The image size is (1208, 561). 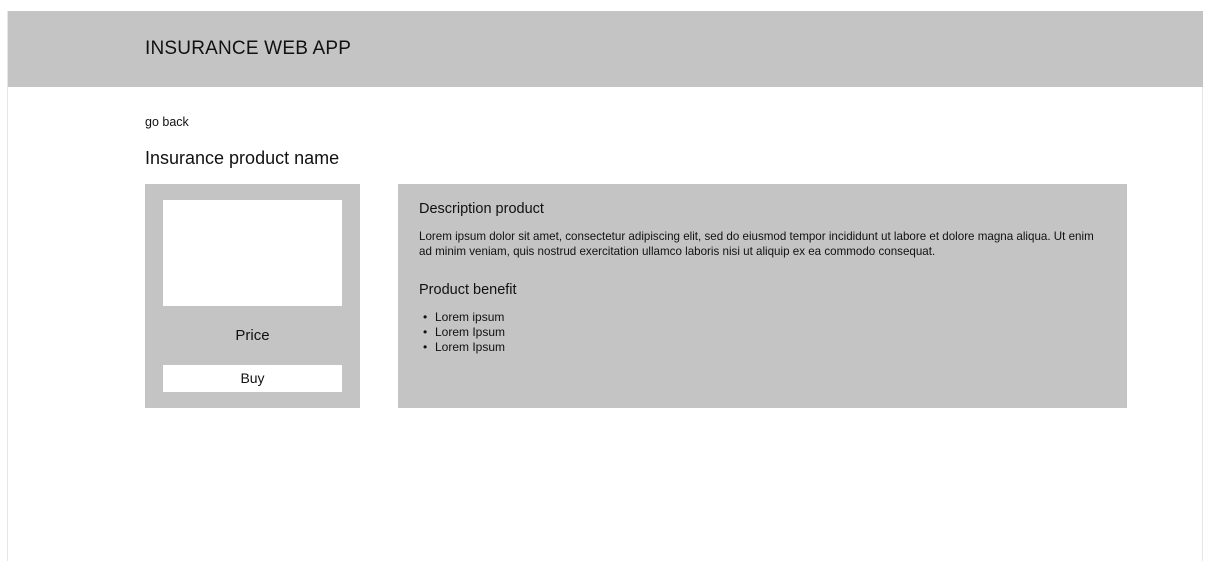 What do you see at coordinates (468, 290) in the screenshot?
I see `benefit-title: Product benefit` at bounding box center [468, 290].